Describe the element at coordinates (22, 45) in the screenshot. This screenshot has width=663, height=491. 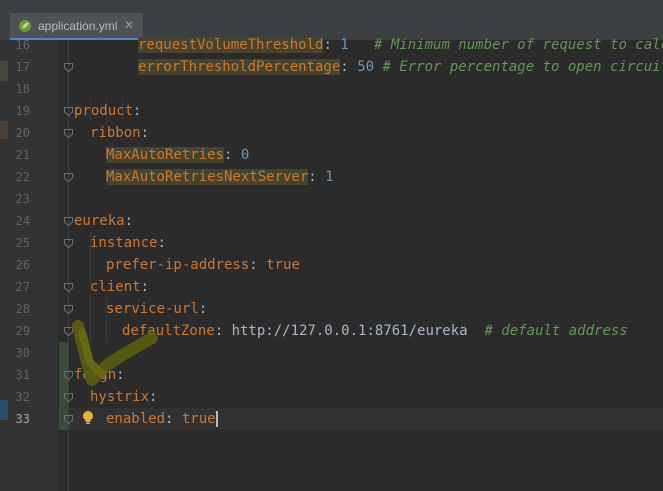
I see `line-number: 16` at that location.